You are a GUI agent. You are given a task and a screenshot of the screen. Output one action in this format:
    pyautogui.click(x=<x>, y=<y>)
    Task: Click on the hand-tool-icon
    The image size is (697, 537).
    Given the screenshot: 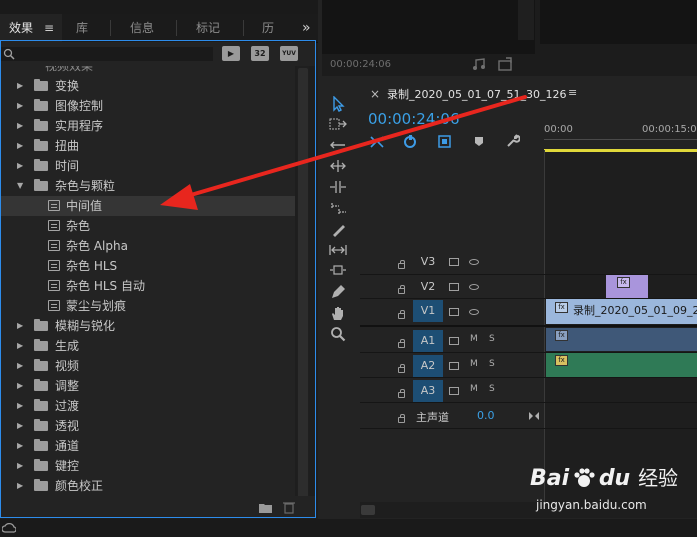 What is the action you would take?
    pyautogui.click(x=338, y=313)
    